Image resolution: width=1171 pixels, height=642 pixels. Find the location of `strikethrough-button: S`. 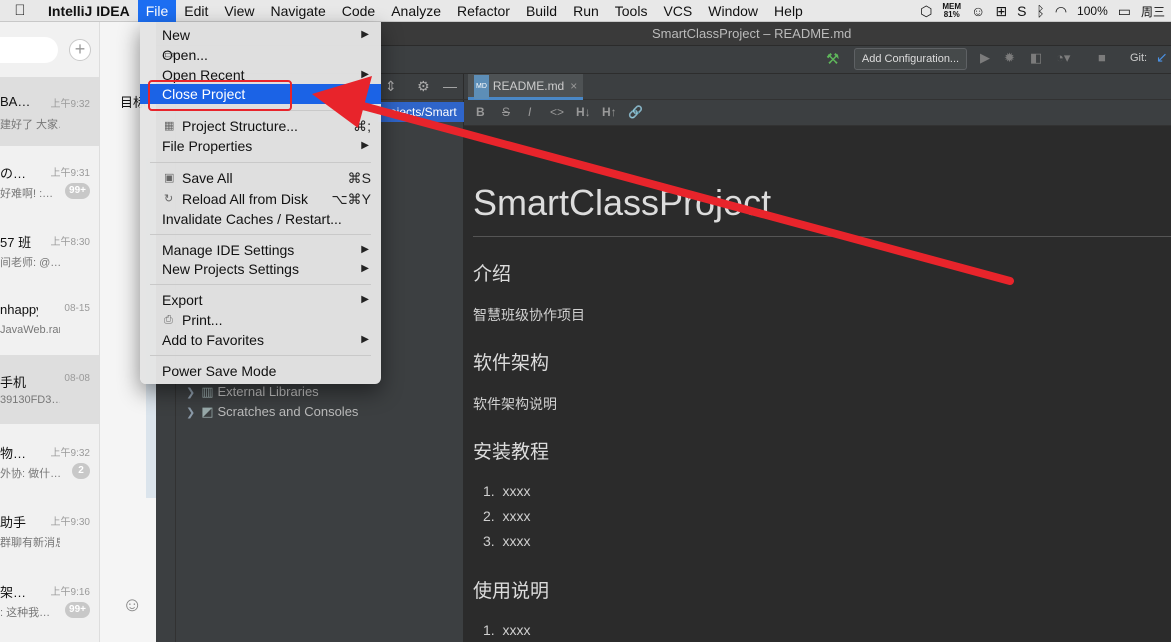

strikethrough-button: S is located at coordinates (506, 112).